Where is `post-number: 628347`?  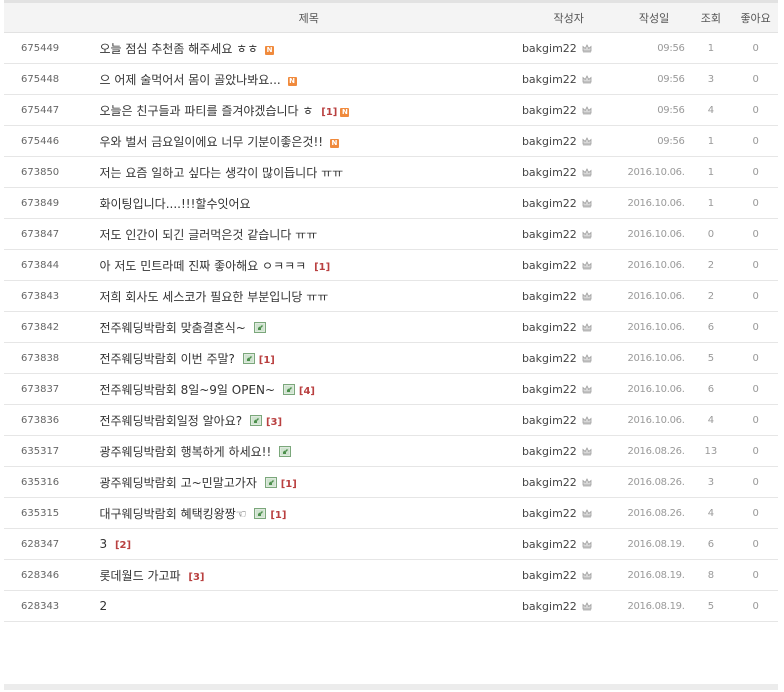
post-number: 628347 is located at coordinates (40, 544).